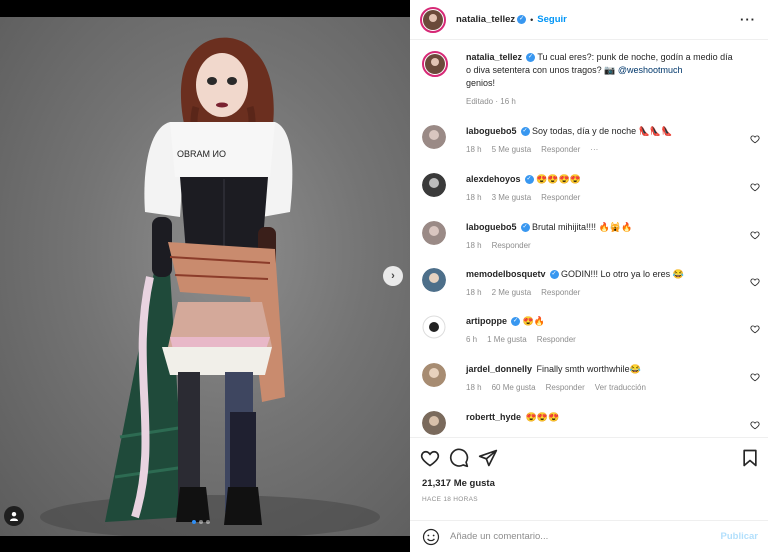 The image size is (768, 552). What do you see at coordinates (499, 369) in the screenshot?
I see `comment-username: jardel_donnelly` at bounding box center [499, 369].